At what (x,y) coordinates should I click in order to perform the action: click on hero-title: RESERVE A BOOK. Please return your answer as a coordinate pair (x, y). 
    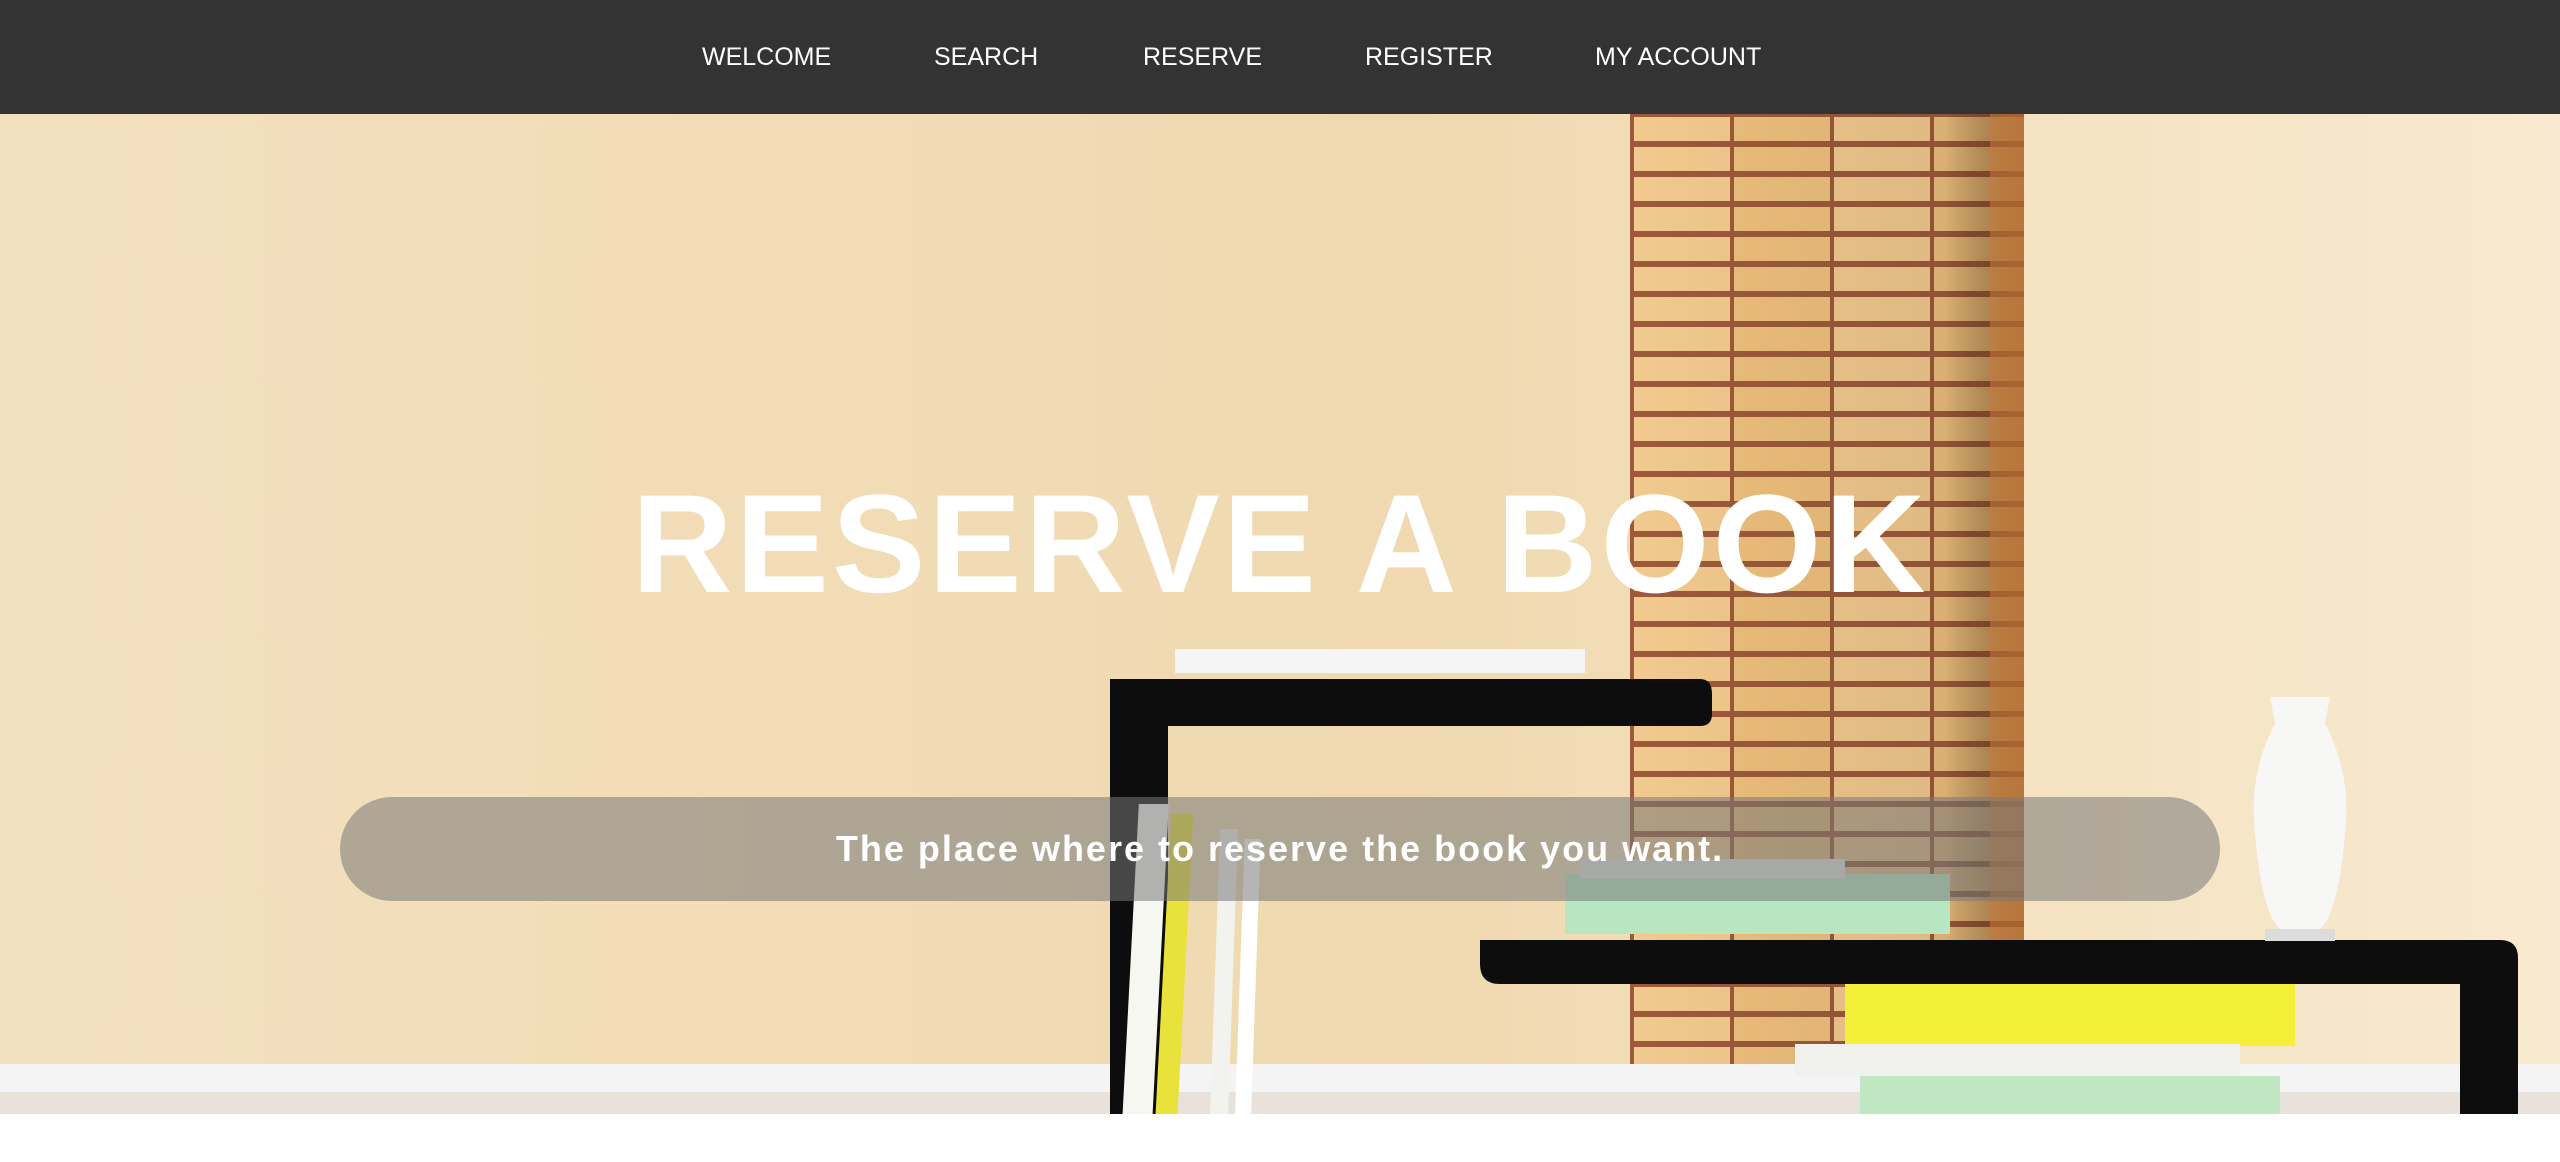
    Looking at the image, I should click on (1280, 543).